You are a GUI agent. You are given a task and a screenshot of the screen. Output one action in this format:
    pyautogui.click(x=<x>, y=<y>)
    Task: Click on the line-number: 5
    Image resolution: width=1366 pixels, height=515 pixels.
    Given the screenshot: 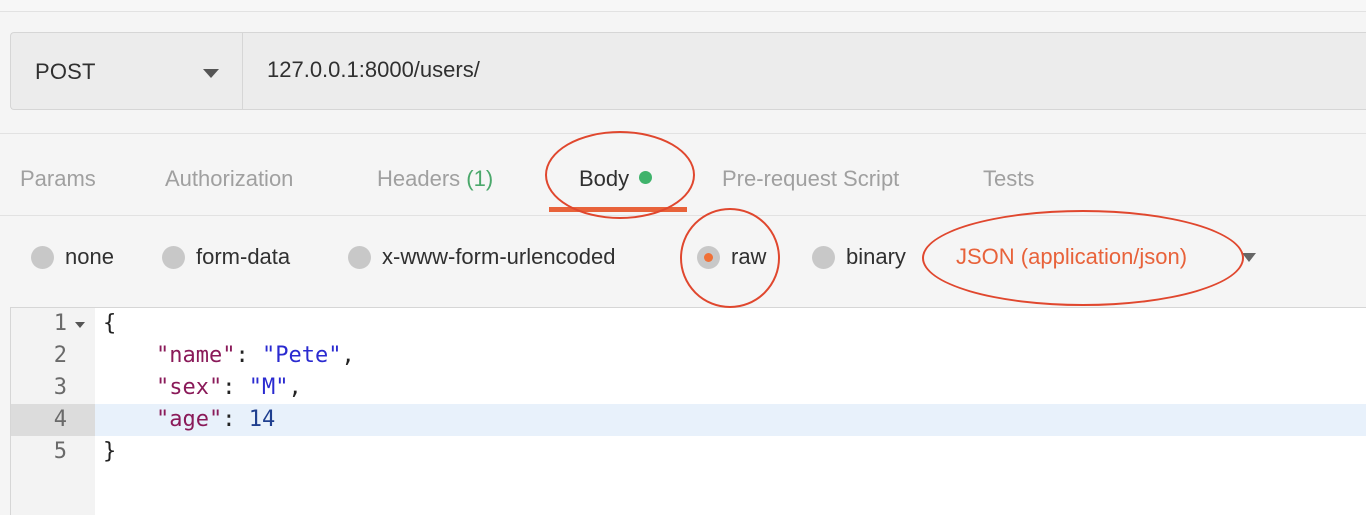 What is the action you would take?
    pyautogui.click(x=60, y=451)
    